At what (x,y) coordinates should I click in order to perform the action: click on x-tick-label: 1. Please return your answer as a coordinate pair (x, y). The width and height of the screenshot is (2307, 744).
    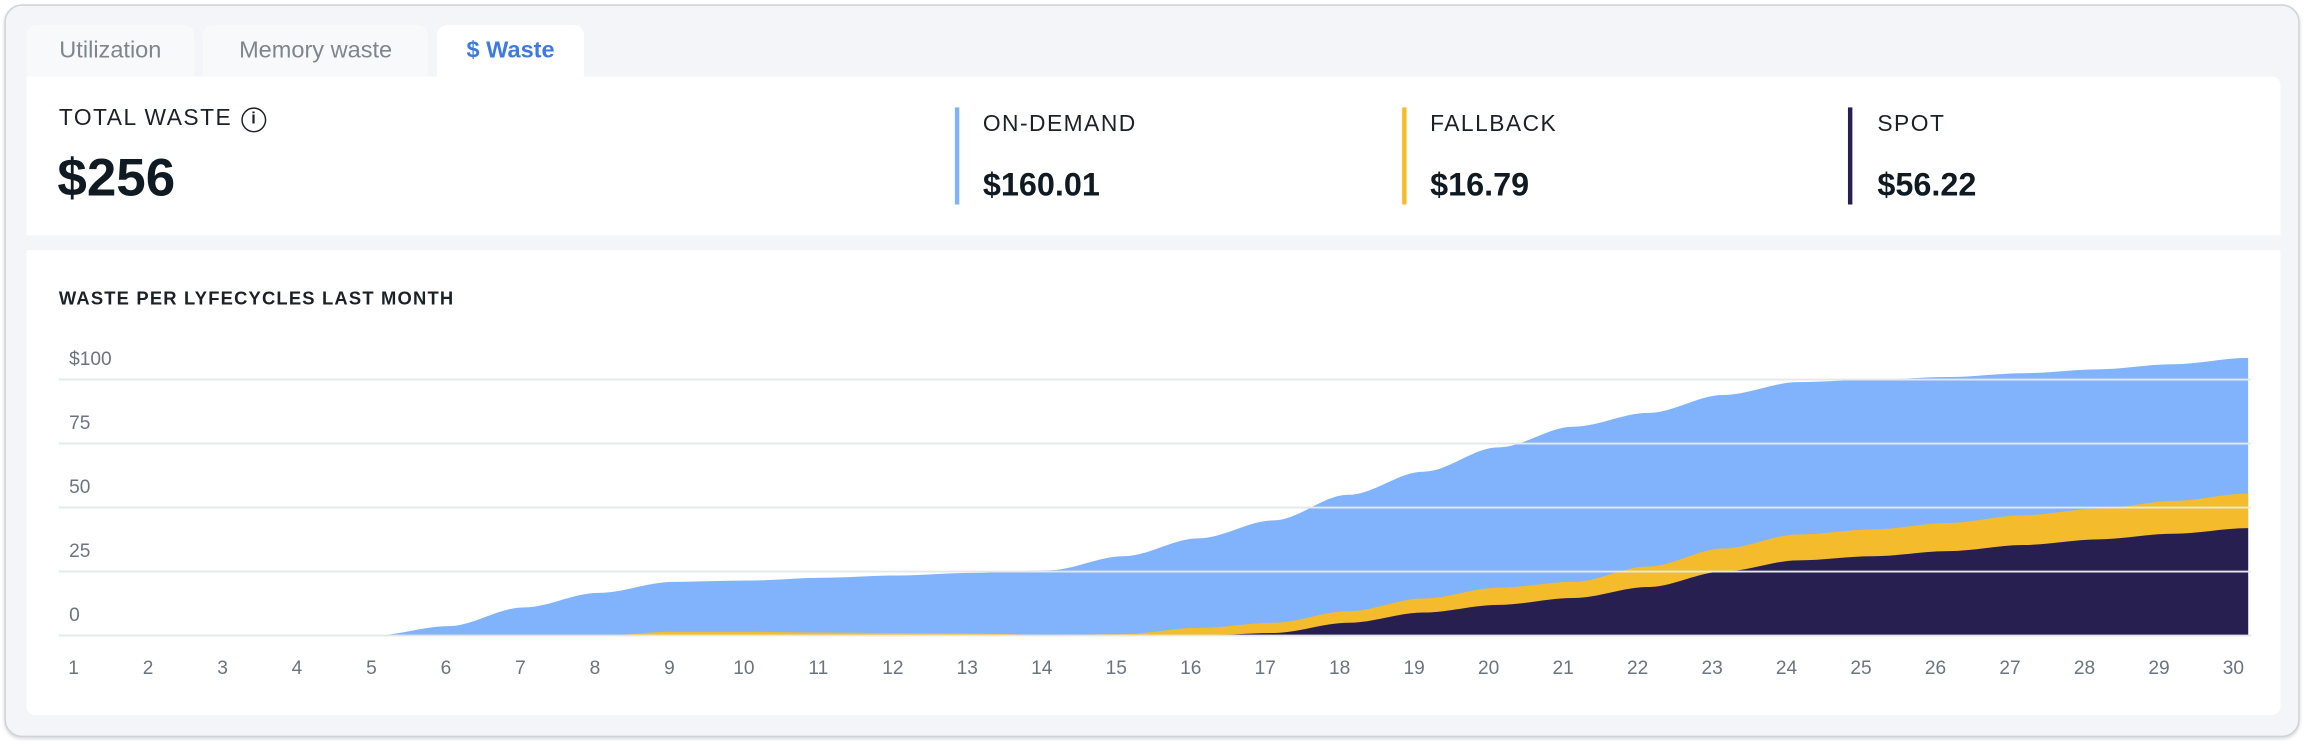
    Looking at the image, I should click on (73, 668).